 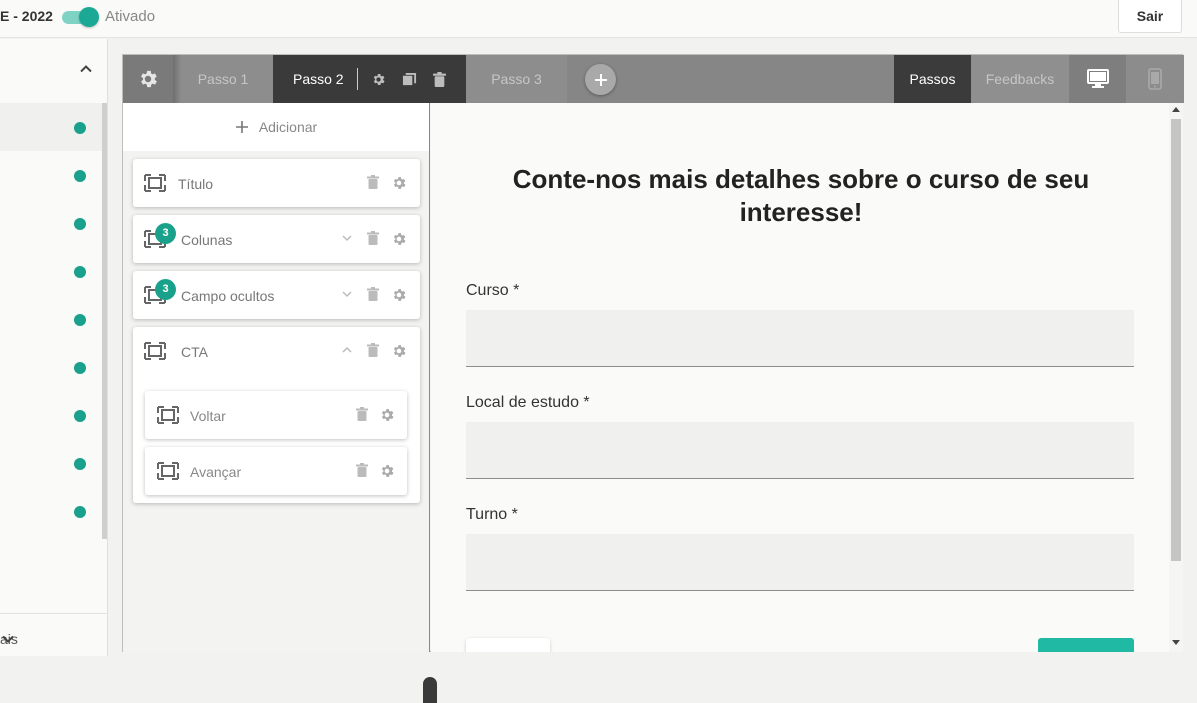 What do you see at coordinates (800, 450) in the screenshot?
I see `local-estudo-input` at bounding box center [800, 450].